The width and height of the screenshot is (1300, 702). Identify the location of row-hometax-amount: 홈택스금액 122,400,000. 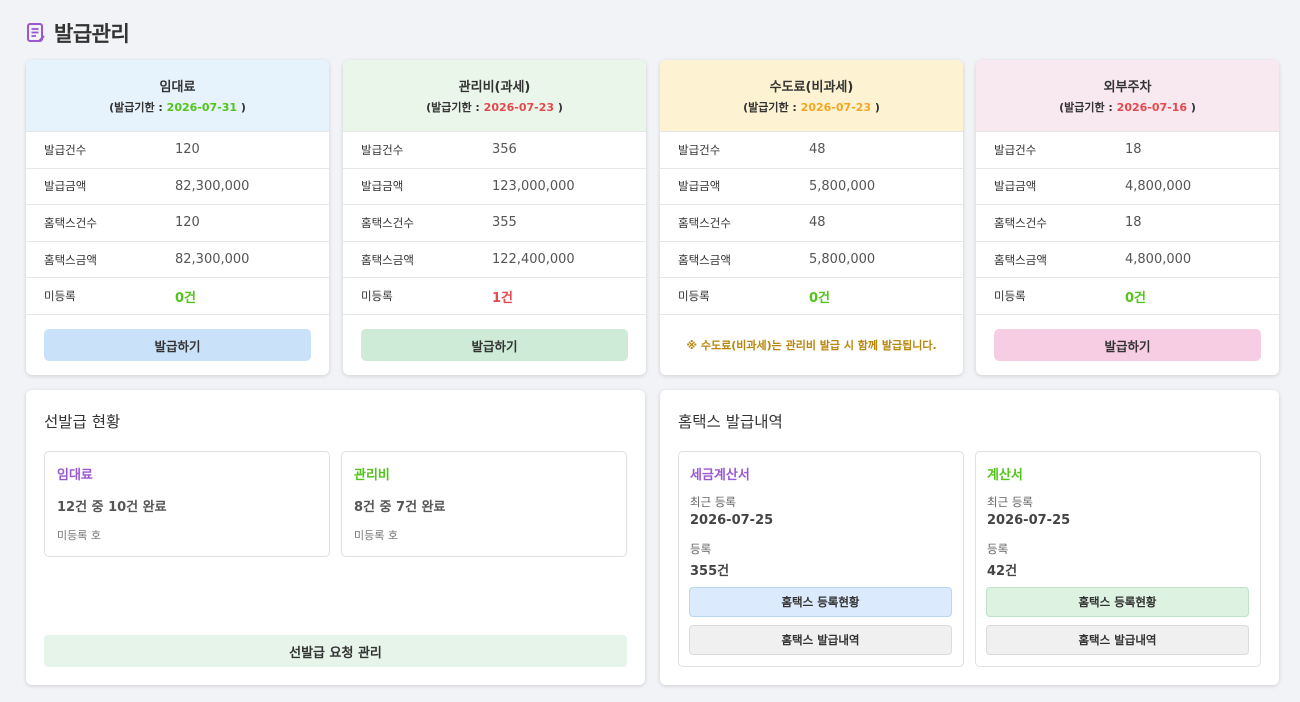
(494, 259).